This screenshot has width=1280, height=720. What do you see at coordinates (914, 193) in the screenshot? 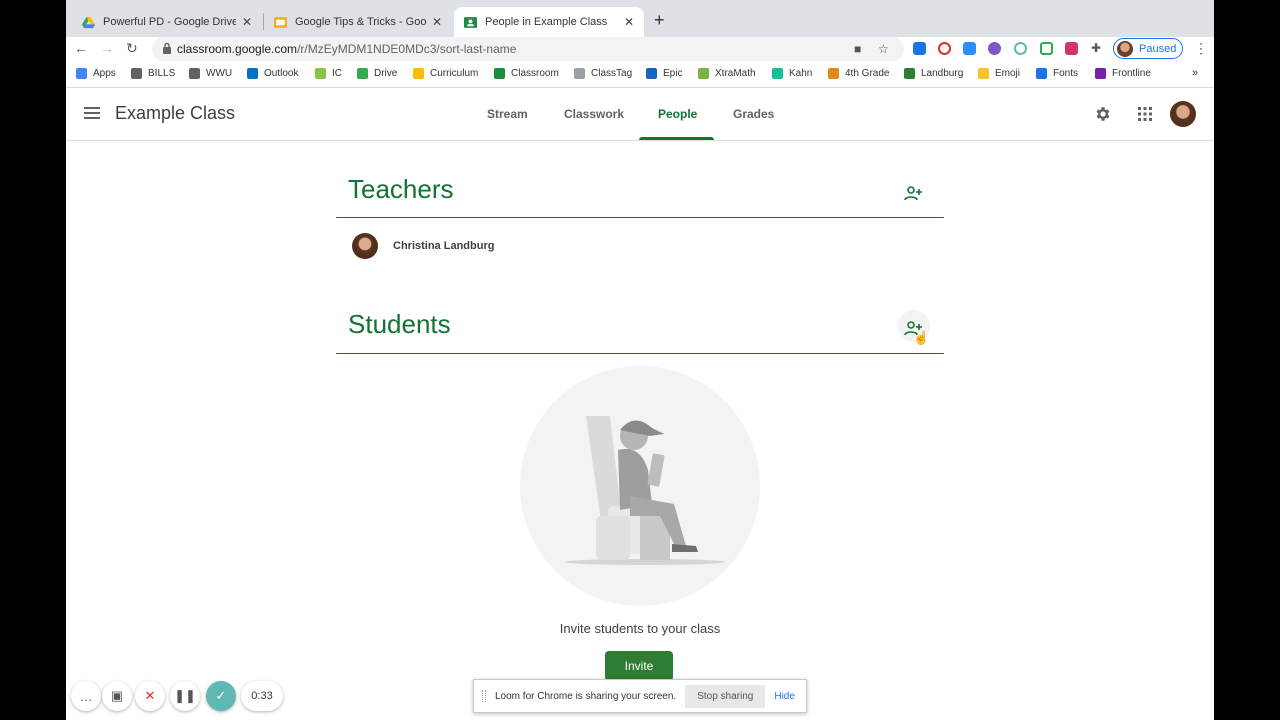
I see `add-person-icon` at bounding box center [914, 193].